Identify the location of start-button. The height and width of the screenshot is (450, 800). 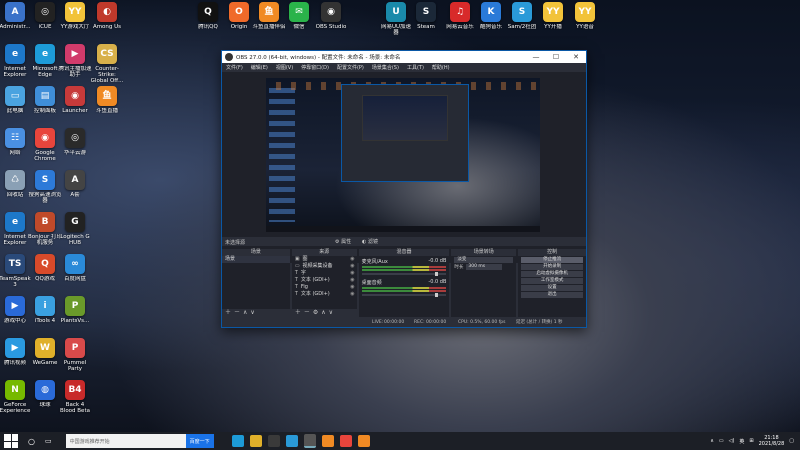
(11, 441).